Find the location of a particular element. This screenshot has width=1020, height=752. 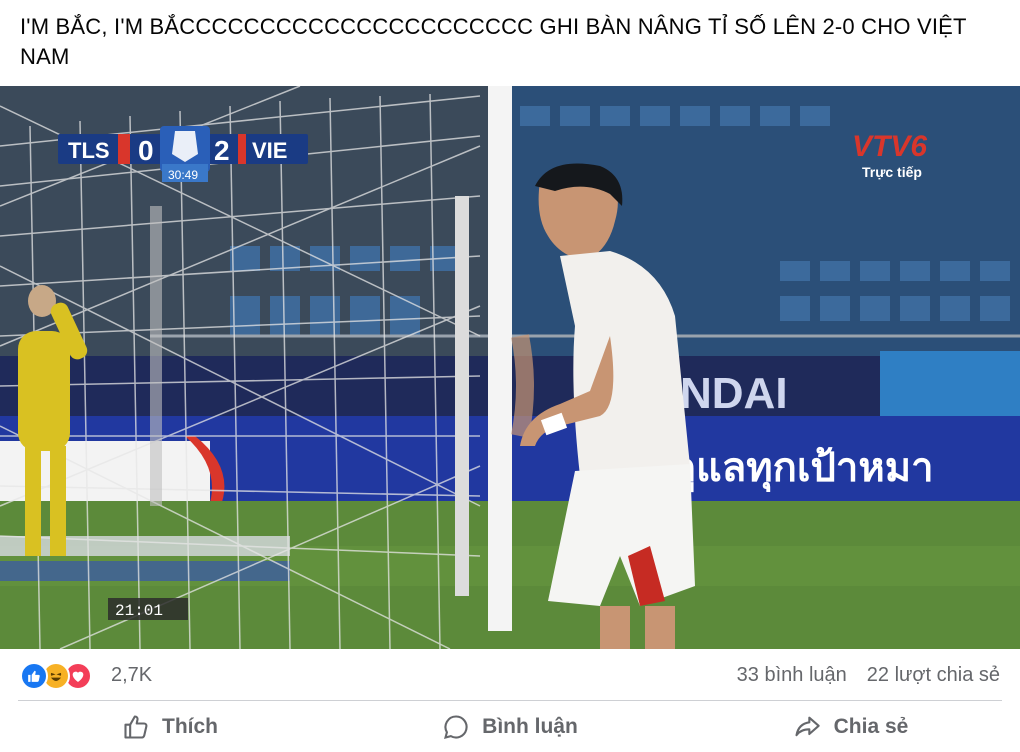

share-icon is located at coordinates (807, 726).